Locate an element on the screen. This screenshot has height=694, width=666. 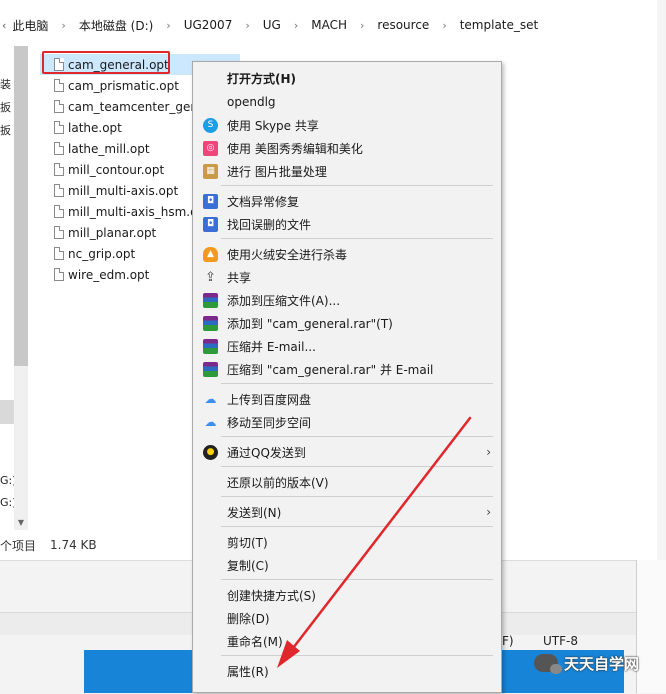
menu-item-rename: 重命名(M) is located at coordinates (347, 641).